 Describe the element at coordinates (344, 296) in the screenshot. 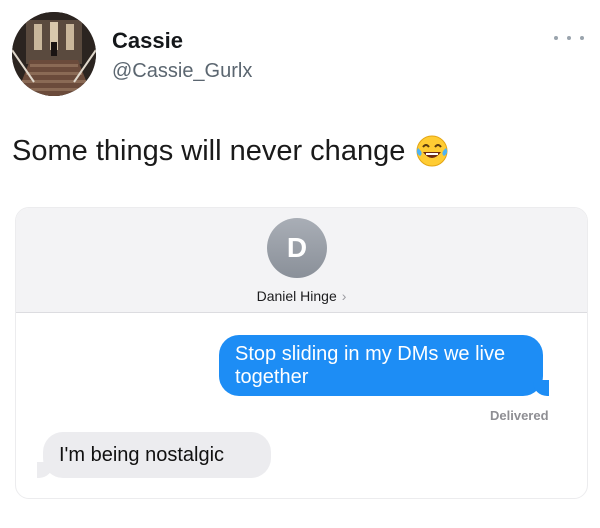

I see `chevron-right-icon: ›` at that location.